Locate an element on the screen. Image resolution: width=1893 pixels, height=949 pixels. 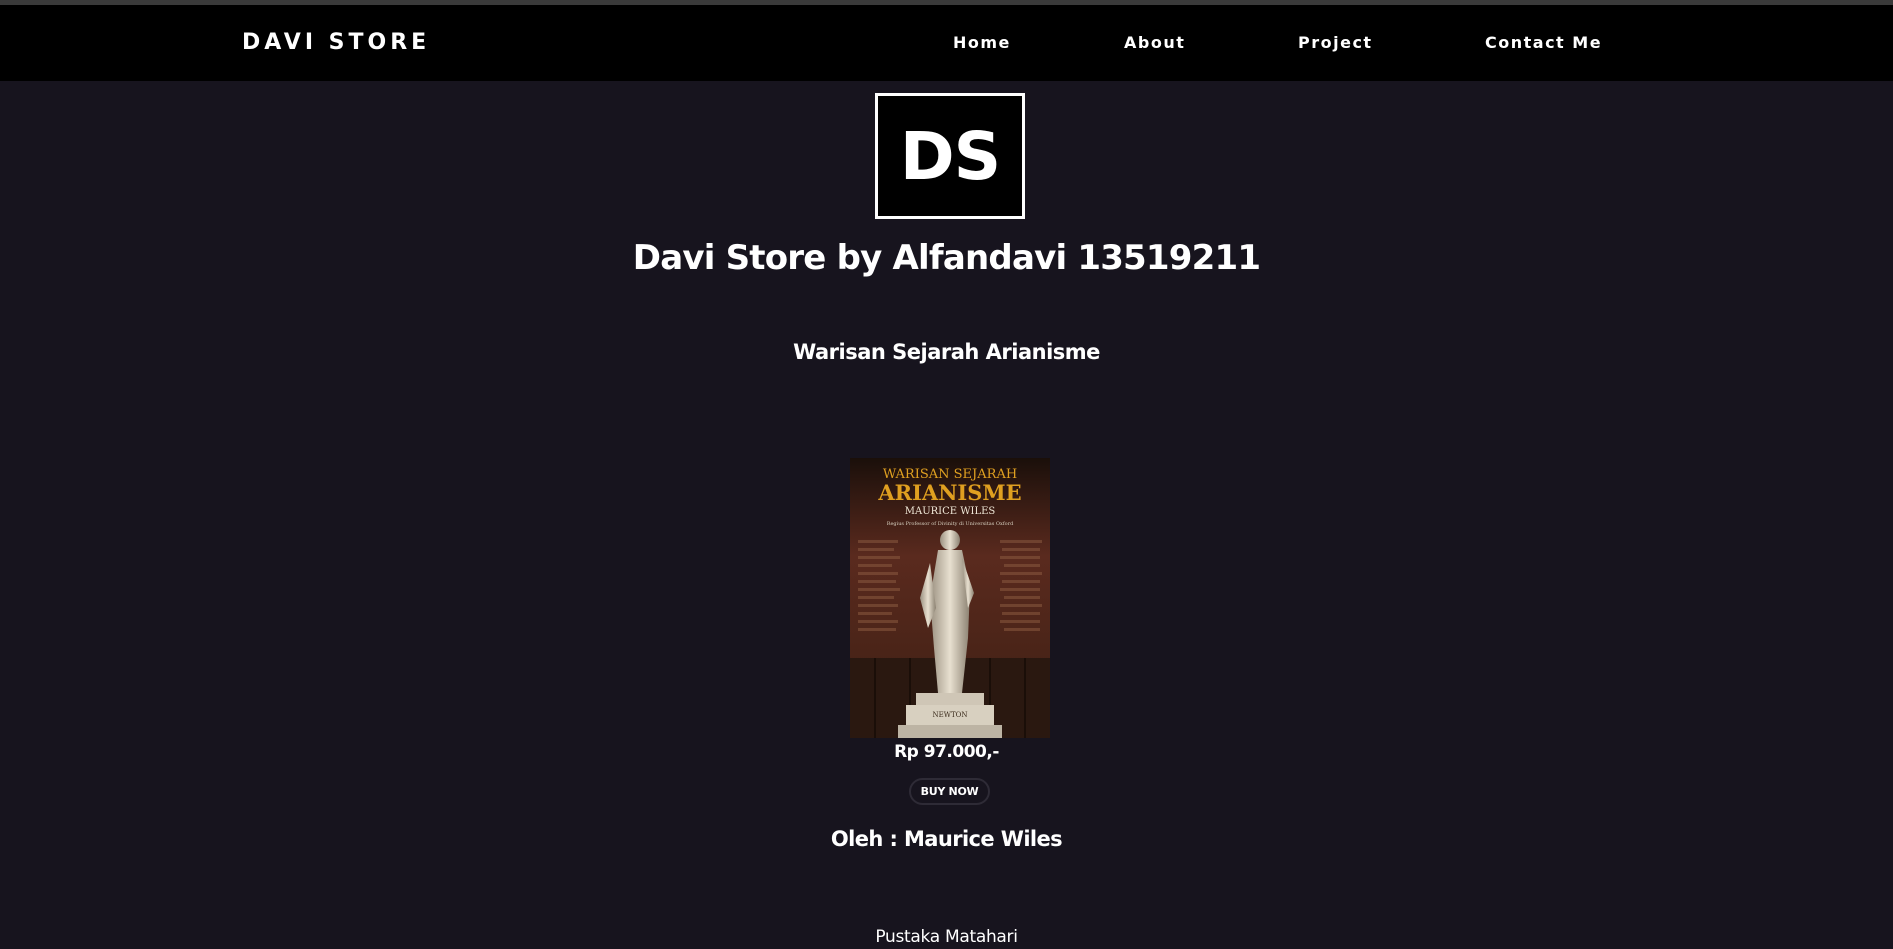
ds-logo: DS is located at coordinates (950, 156).